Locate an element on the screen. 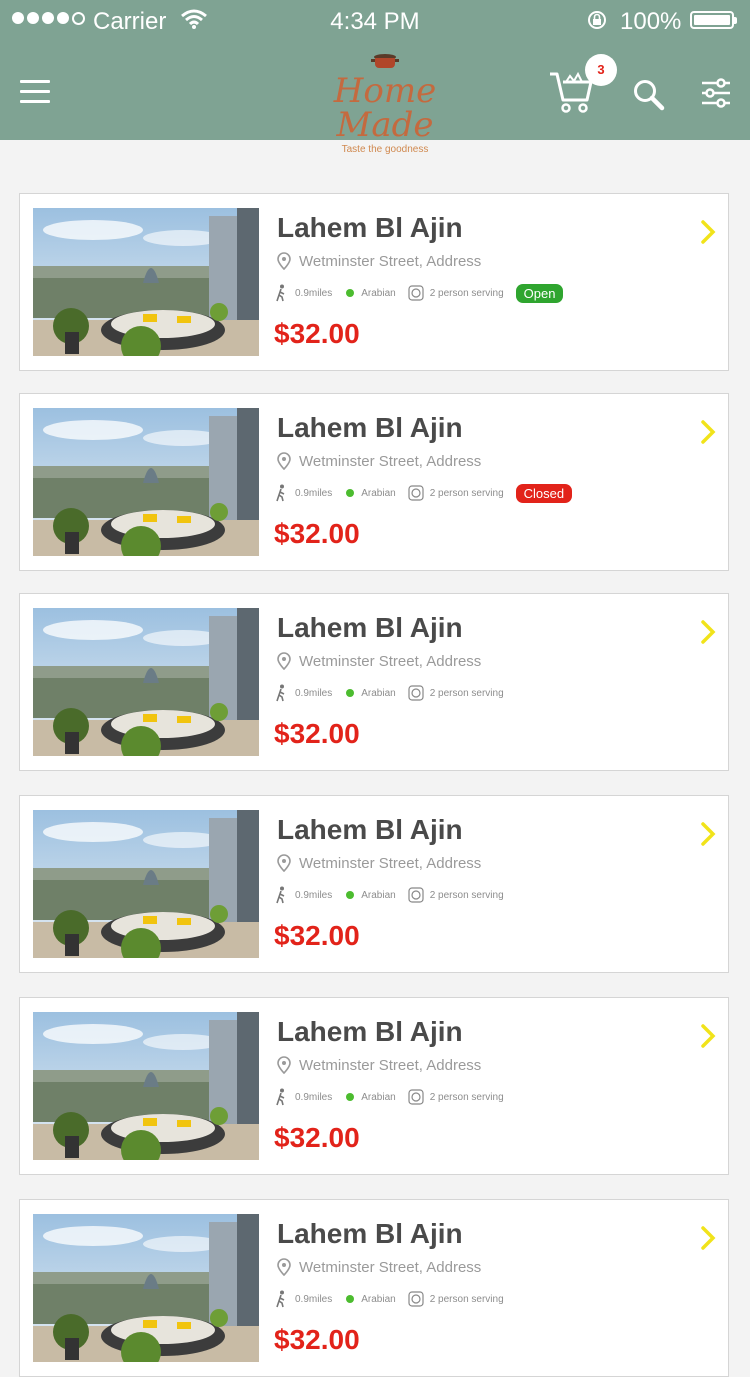 The width and height of the screenshot is (750, 1377). filter-button is located at coordinates (716, 93).